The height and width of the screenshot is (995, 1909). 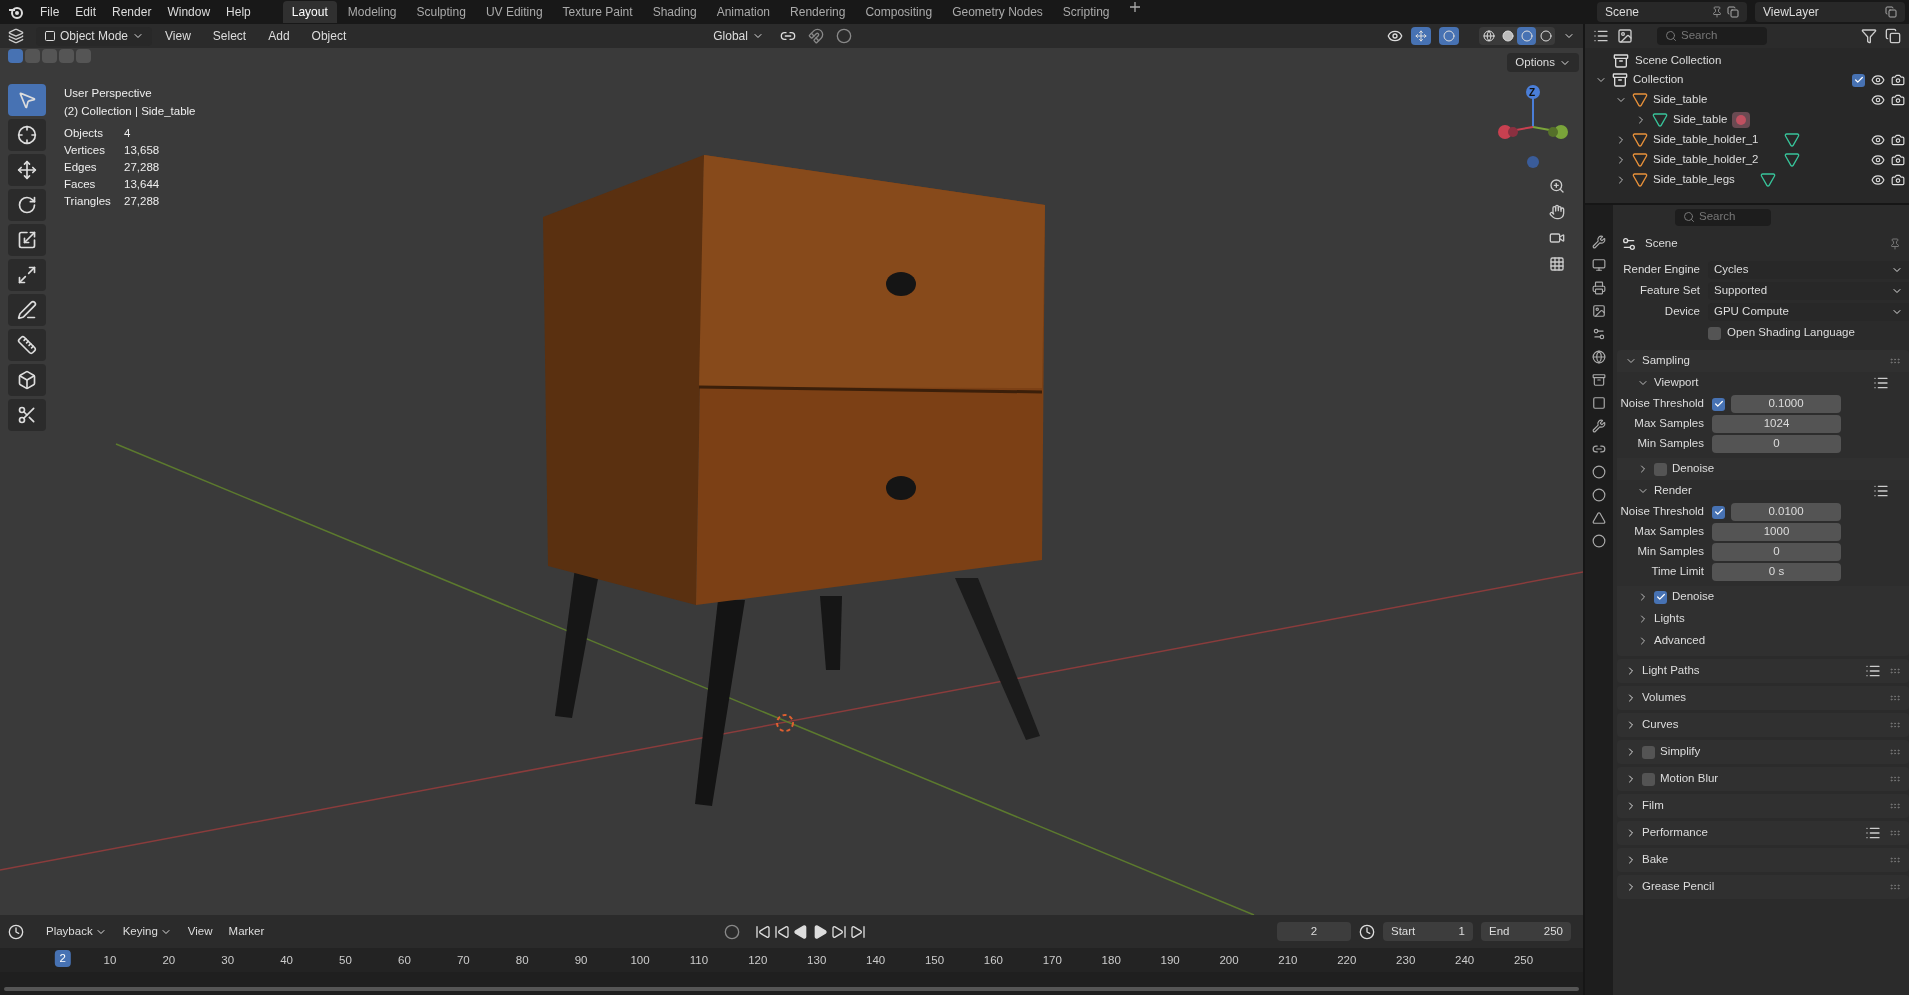 I want to click on filter-icon, so click(x=1869, y=36).